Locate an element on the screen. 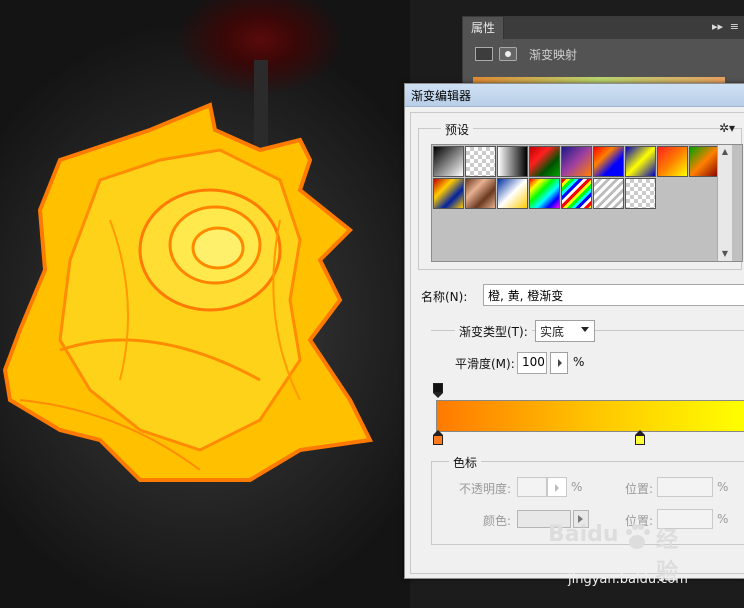 The image size is (744, 608). color-location-unit: % is located at coordinates (723, 519).